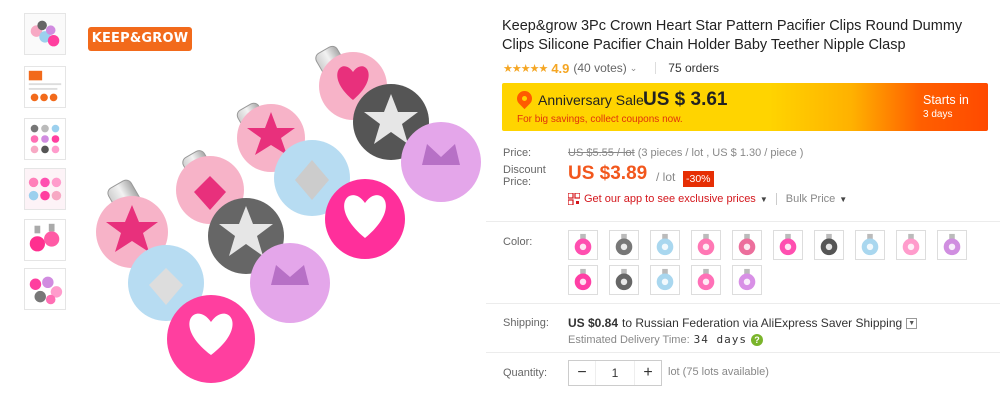 This screenshot has height=393, width=1000. I want to click on quantity-label: Quantity:, so click(525, 373).